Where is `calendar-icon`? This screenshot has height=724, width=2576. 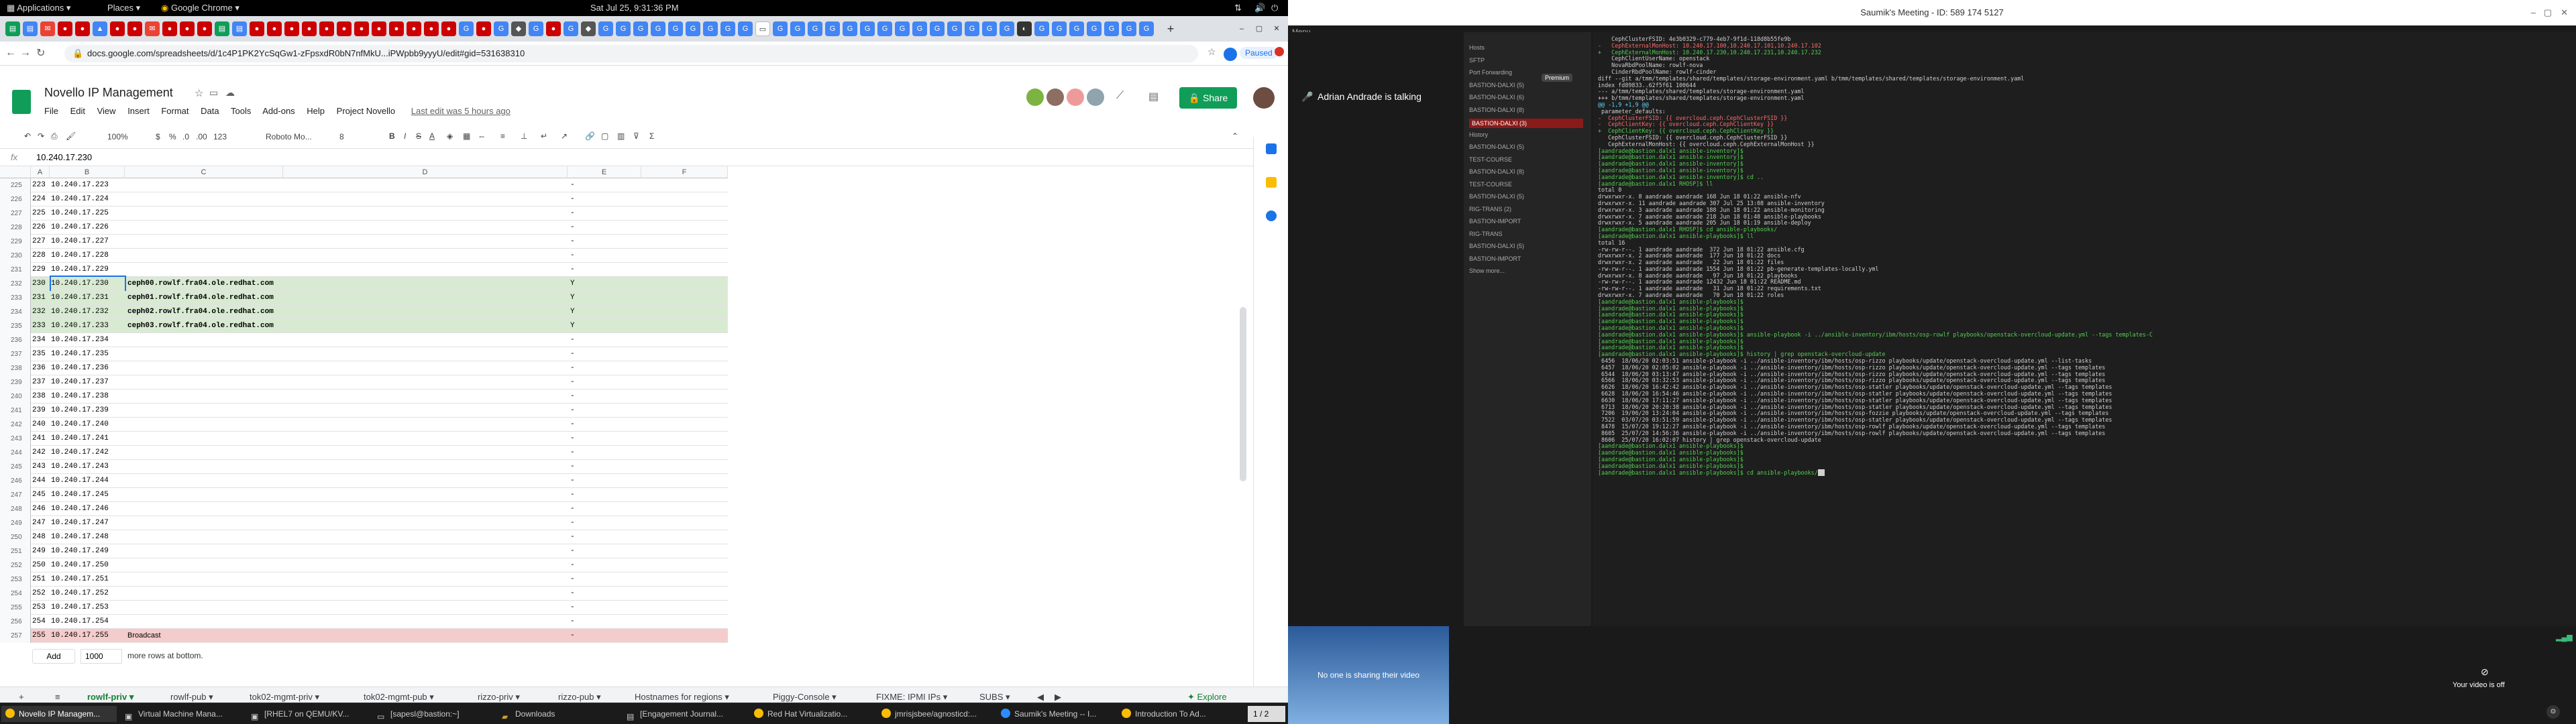
calendar-icon is located at coordinates (1271, 148).